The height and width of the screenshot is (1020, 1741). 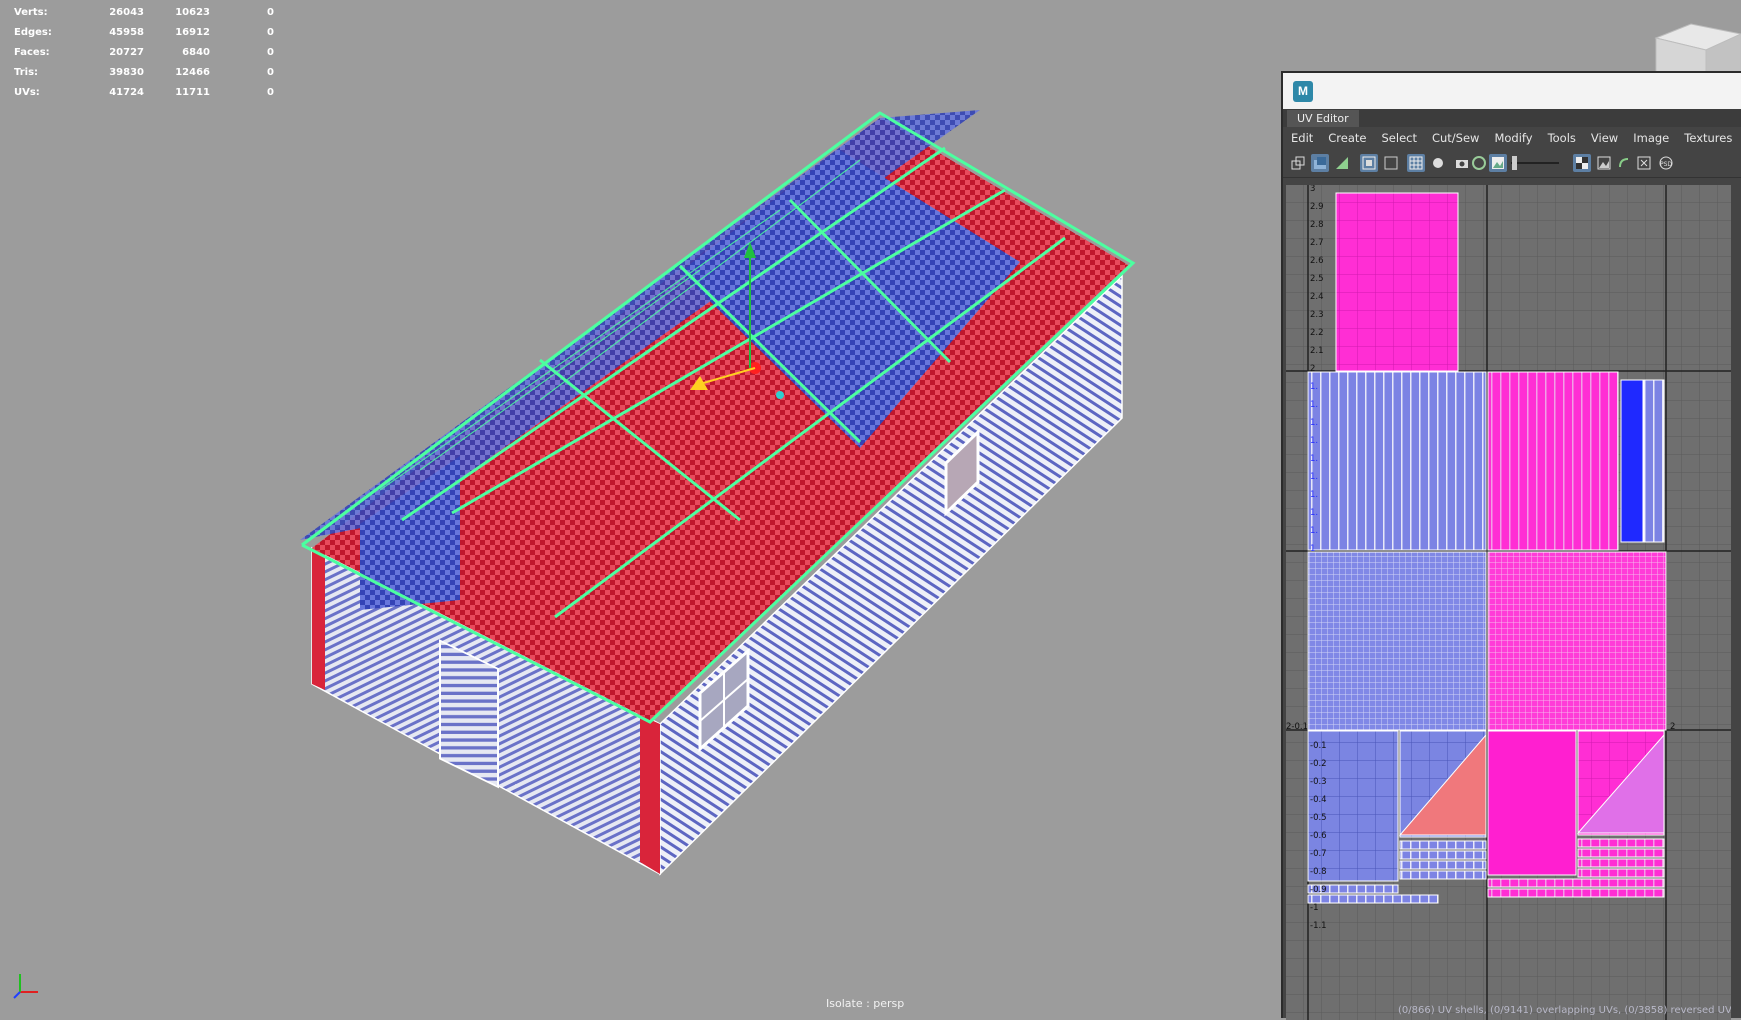 What do you see at coordinates (1708, 138) in the screenshot?
I see `menu-textures: Textures` at bounding box center [1708, 138].